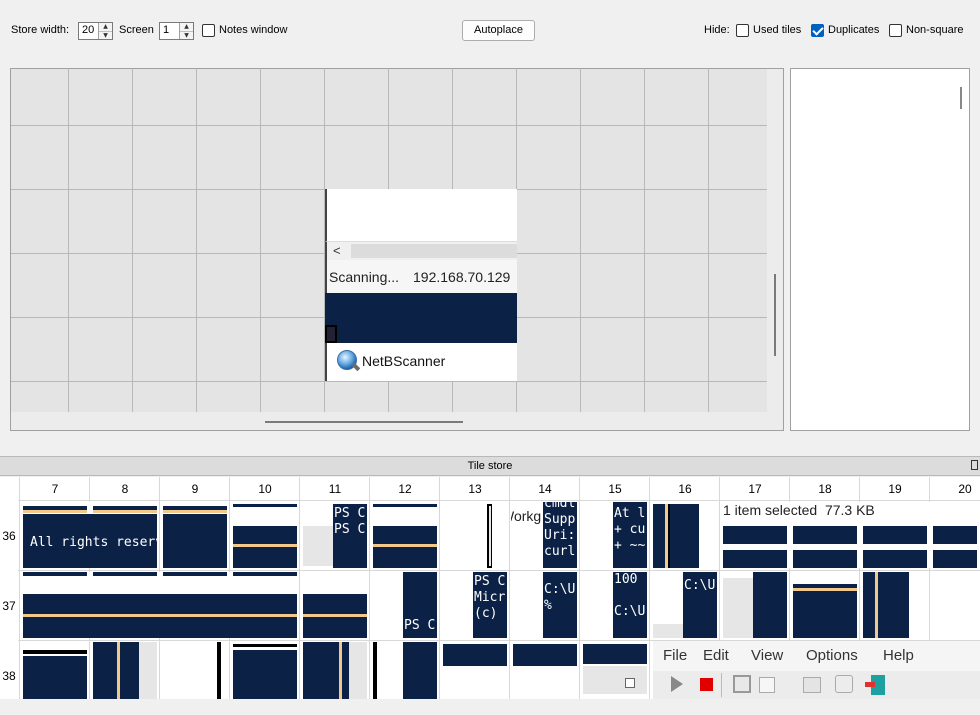 Image resolution: width=980 pixels, height=715 pixels. Describe the element at coordinates (742, 30) in the screenshot. I see `used-tiles-checkbox` at that location.